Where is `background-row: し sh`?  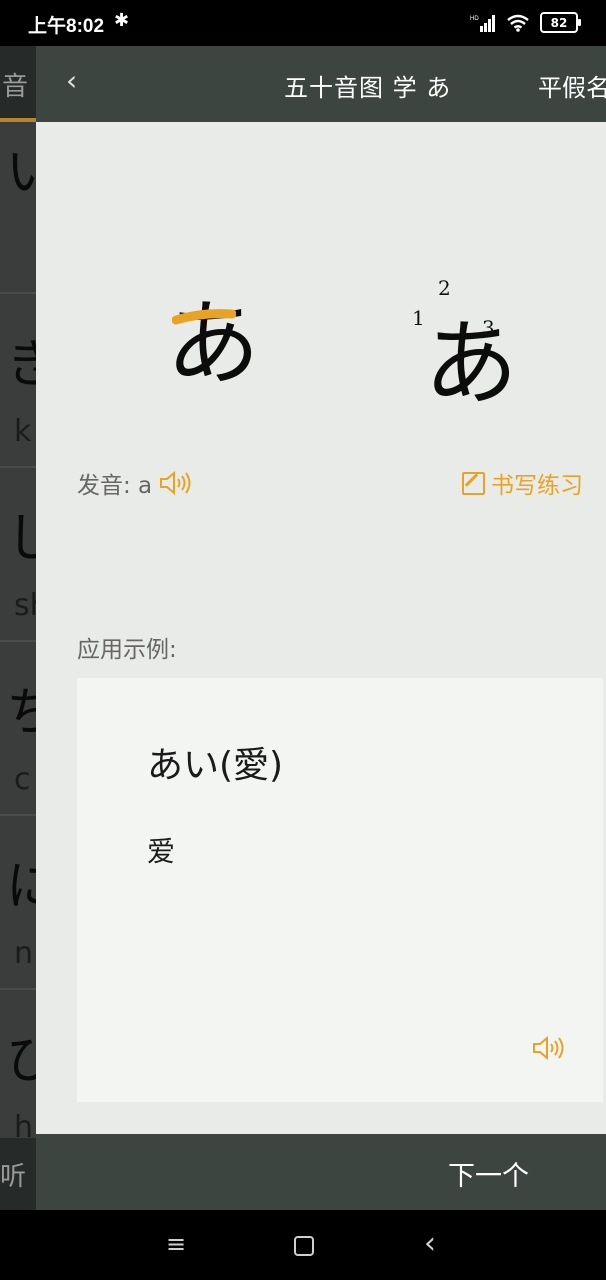
background-row: し sh is located at coordinates (18, 555).